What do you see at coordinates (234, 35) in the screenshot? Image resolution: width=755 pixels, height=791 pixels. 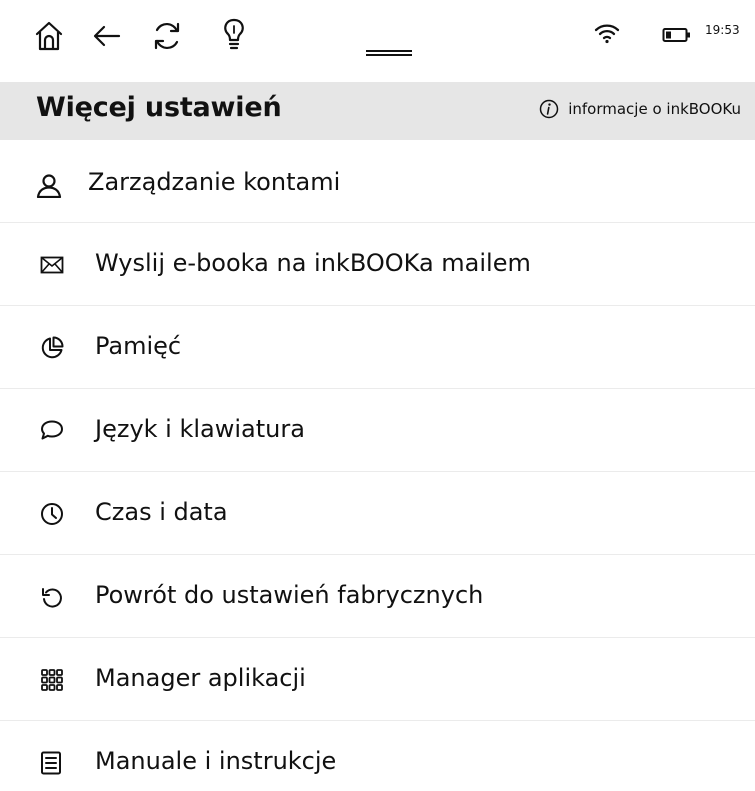 I see `frontlight-bulb-icon` at bounding box center [234, 35].